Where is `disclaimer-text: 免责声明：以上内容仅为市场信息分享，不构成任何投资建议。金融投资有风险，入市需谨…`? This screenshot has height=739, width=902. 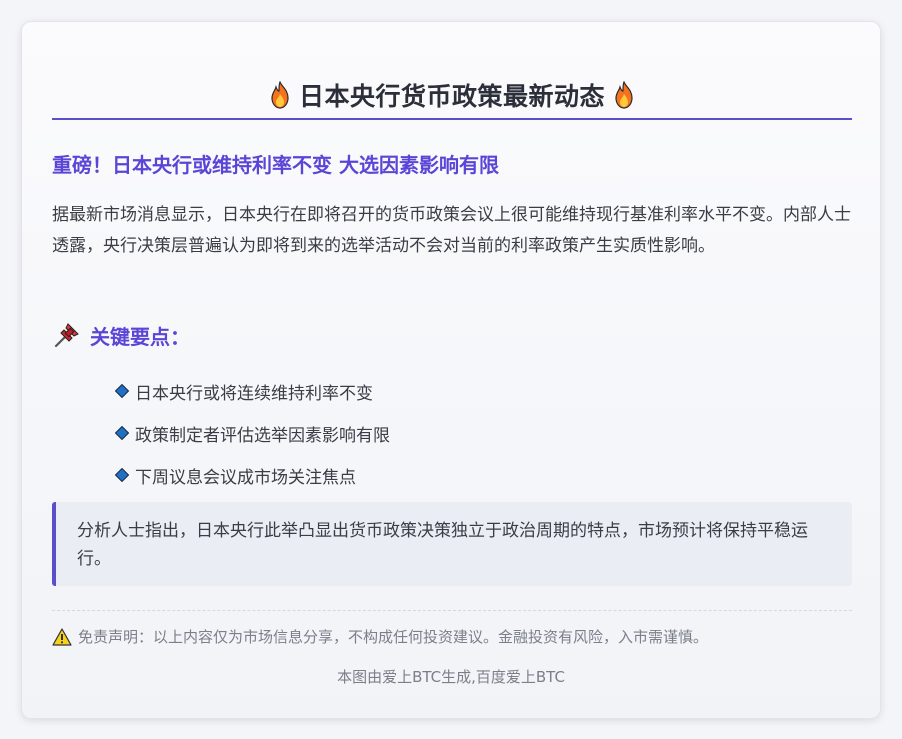 disclaimer-text: 免责声明：以上内容仅为市场信息分享，不构成任何投资建议。金融投资有风险，入市需谨… is located at coordinates (393, 637).